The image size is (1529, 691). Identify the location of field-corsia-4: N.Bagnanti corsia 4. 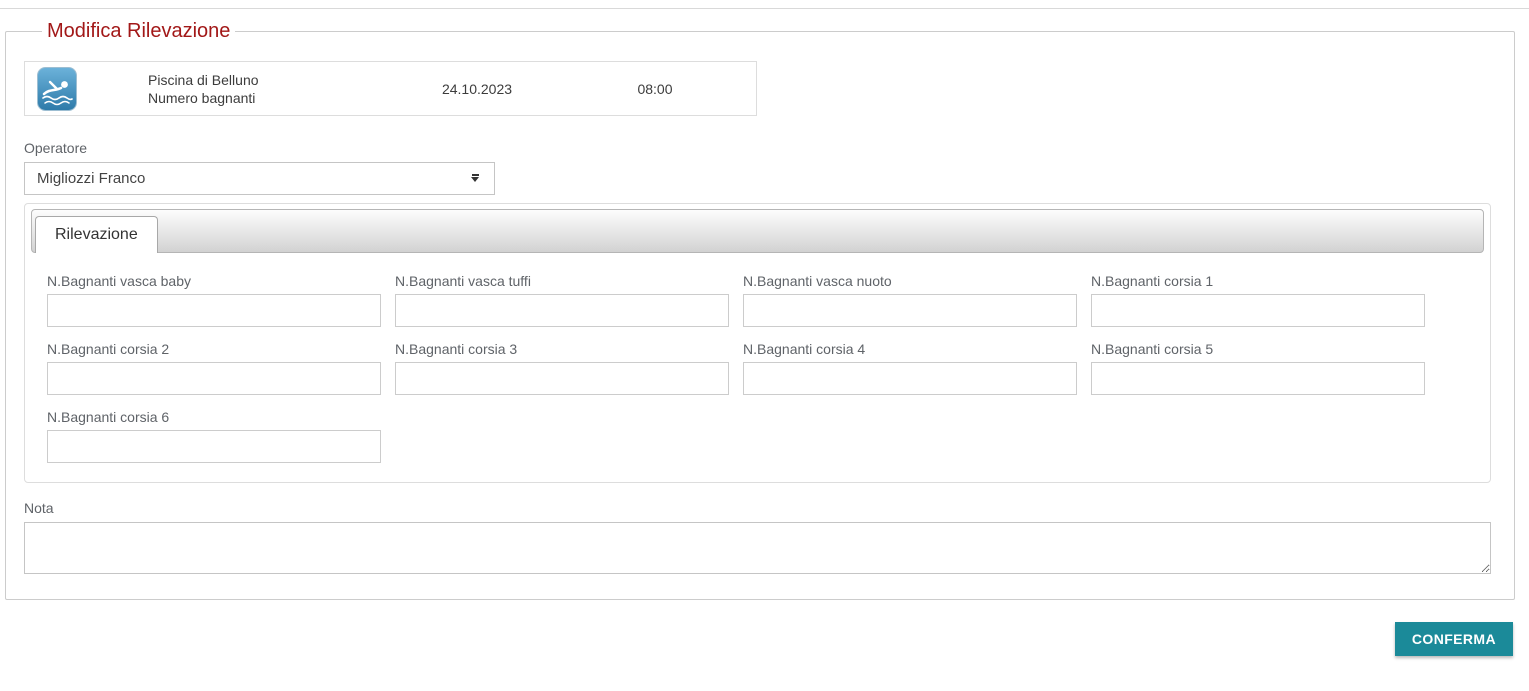
(910, 368).